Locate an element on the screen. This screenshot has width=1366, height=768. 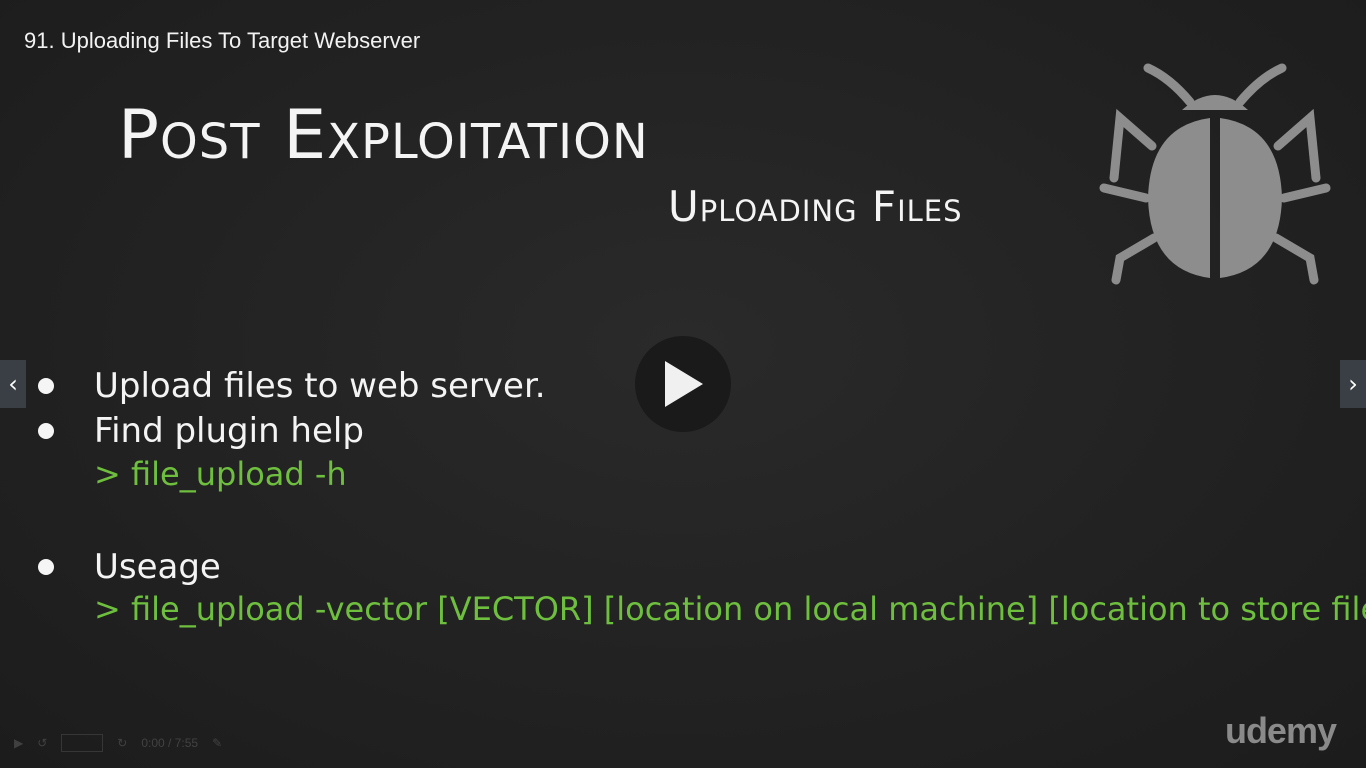
rewind-icon: ↺ is located at coordinates (42, 743).